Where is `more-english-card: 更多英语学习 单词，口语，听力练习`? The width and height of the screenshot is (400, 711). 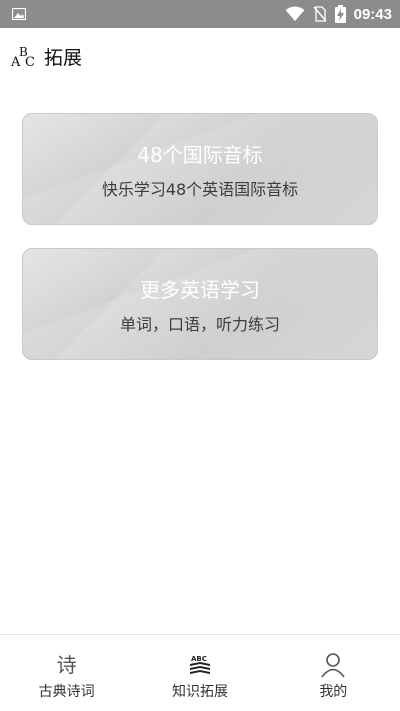 more-english-card: 更多英语学习 单词，口语，听力练习 is located at coordinates (200, 304).